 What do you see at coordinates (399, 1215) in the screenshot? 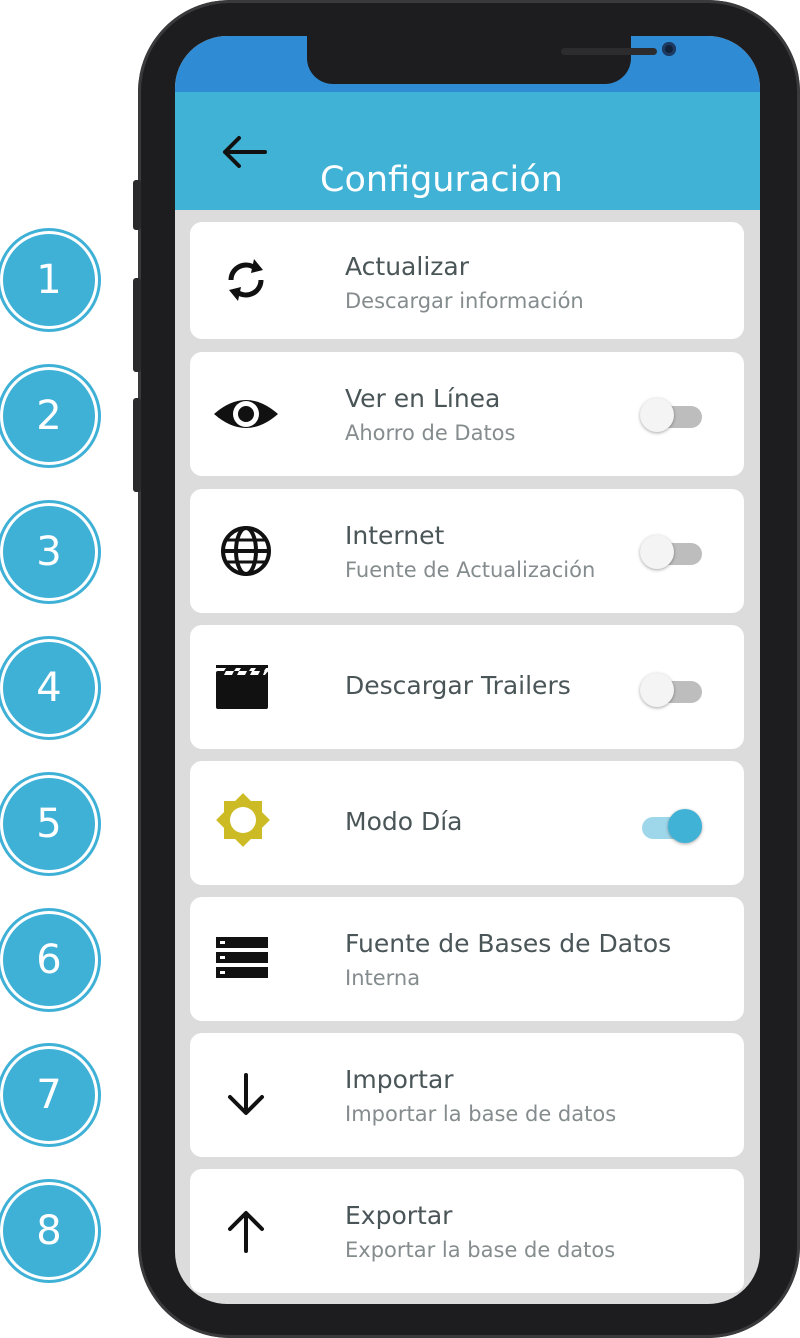
I see `setting-title: Exportar` at bounding box center [399, 1215].